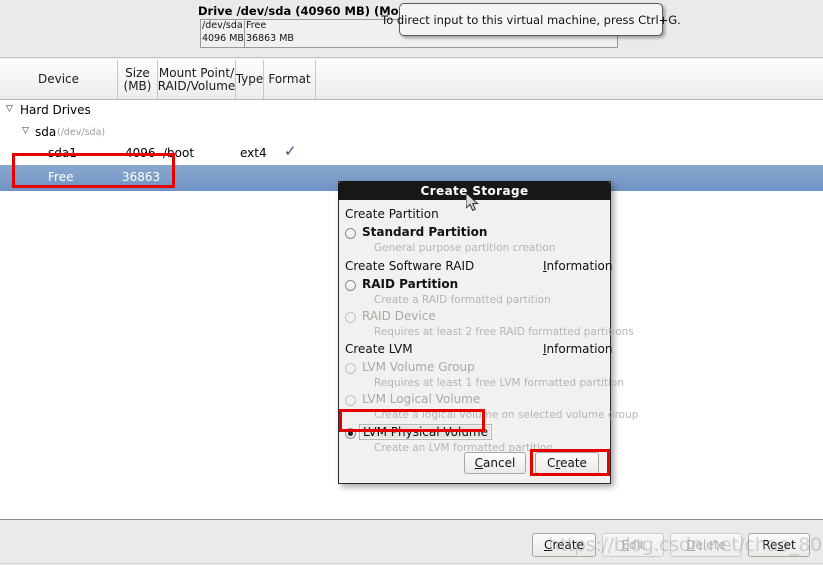 This screenshot has width=823, height=565. I want to click on information-lvm-rest: nformation, so click(579, 349).